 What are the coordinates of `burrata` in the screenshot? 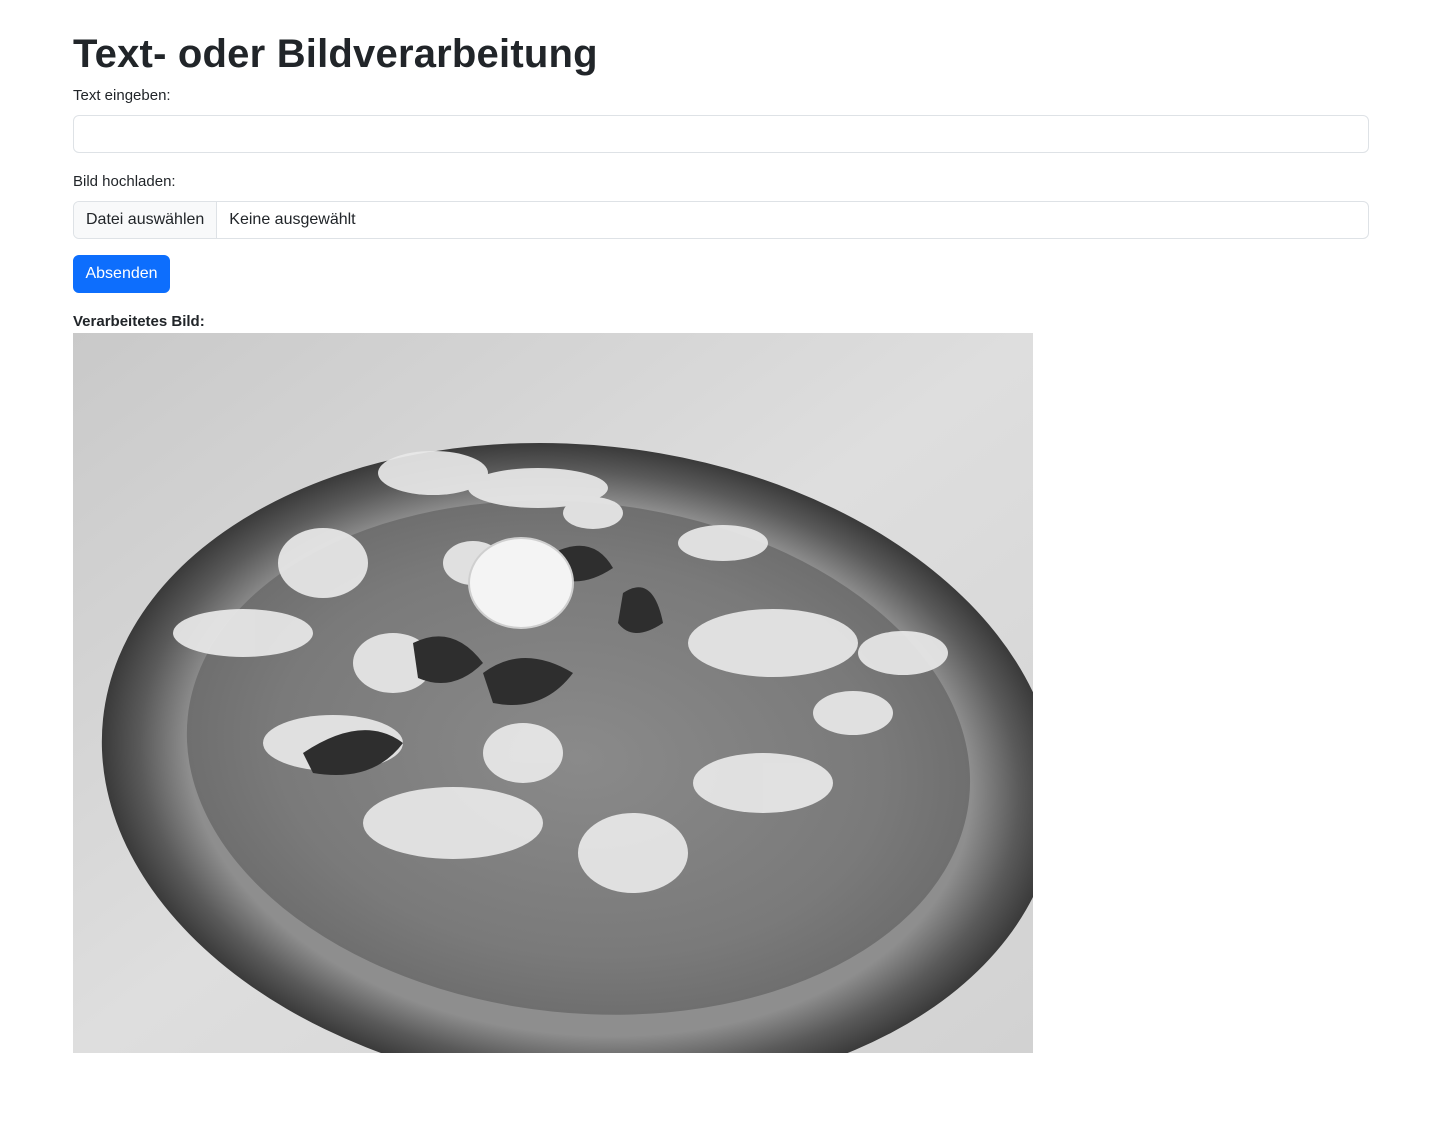 It's located at (521, 583).